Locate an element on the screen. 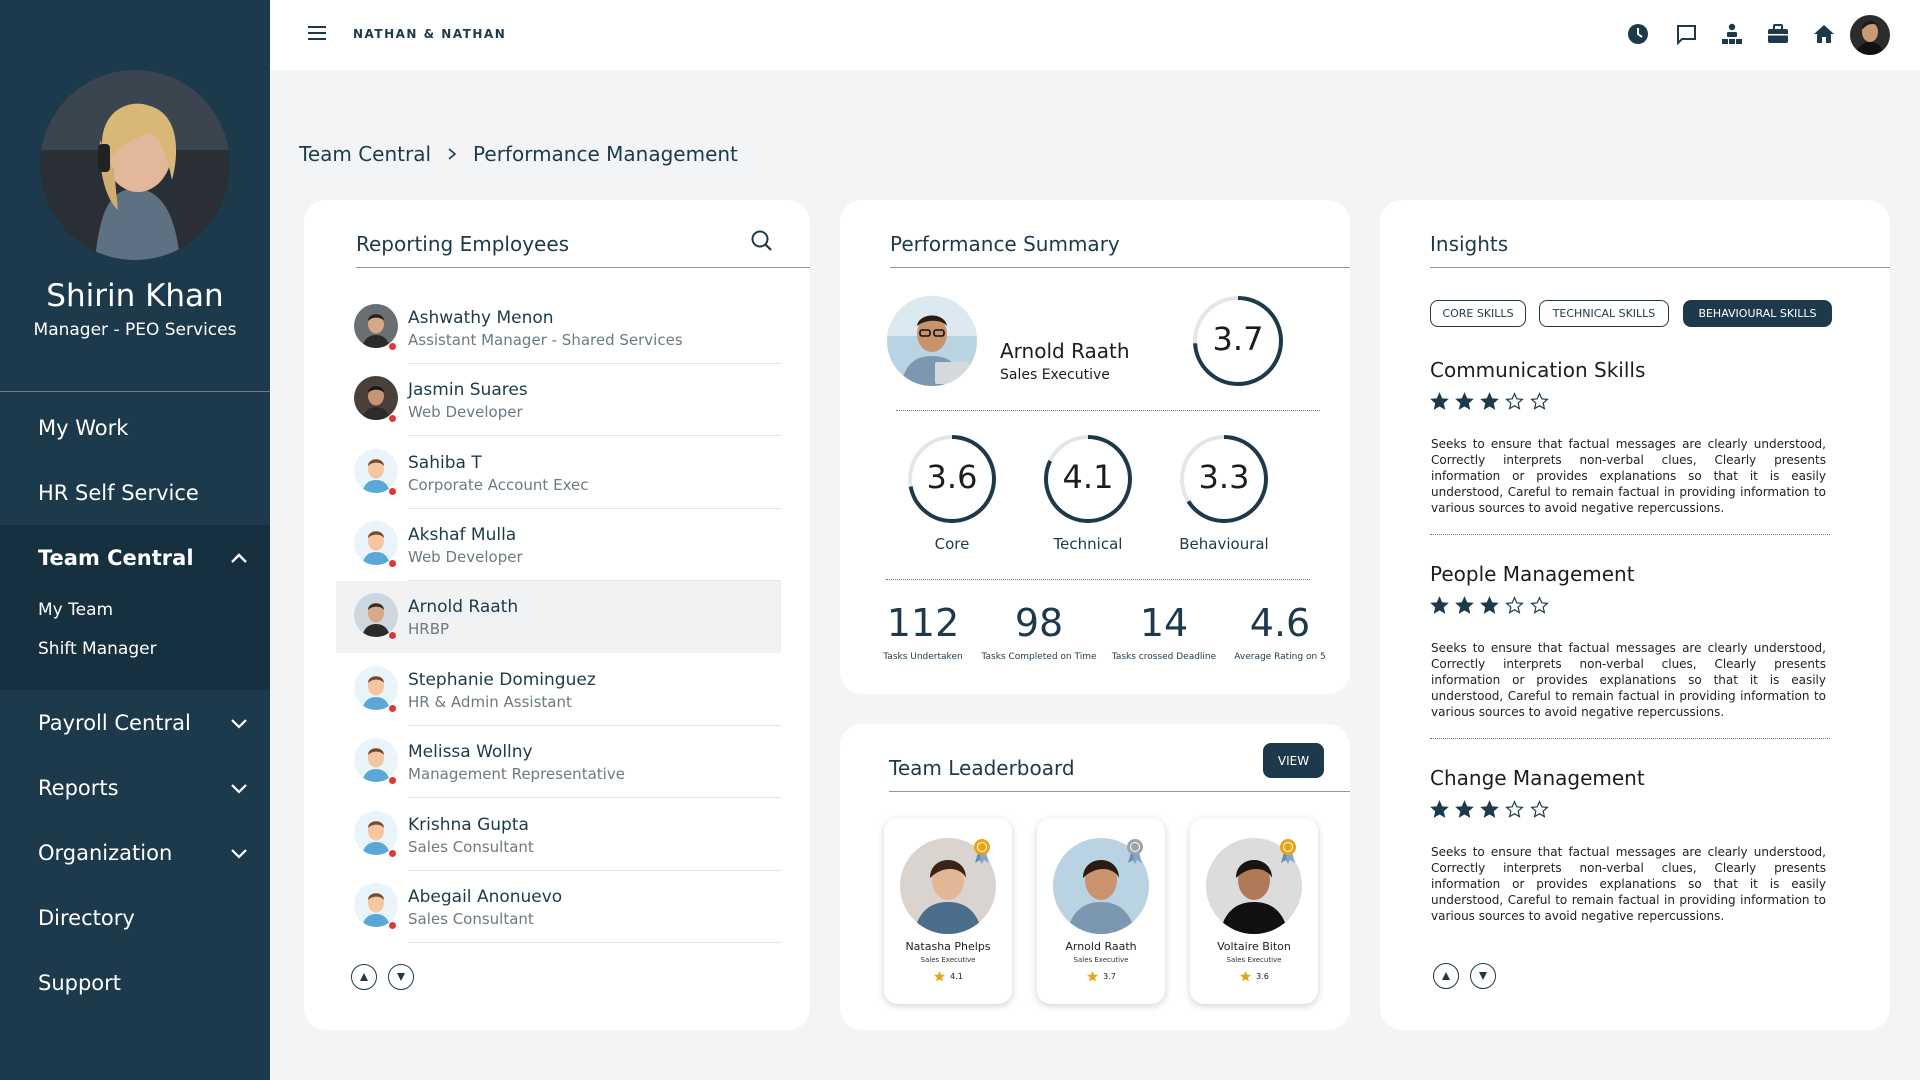 The height and width of the screenshot is (1080, 1920). nav-my-work: My Work is located at coordinates (135, 427).